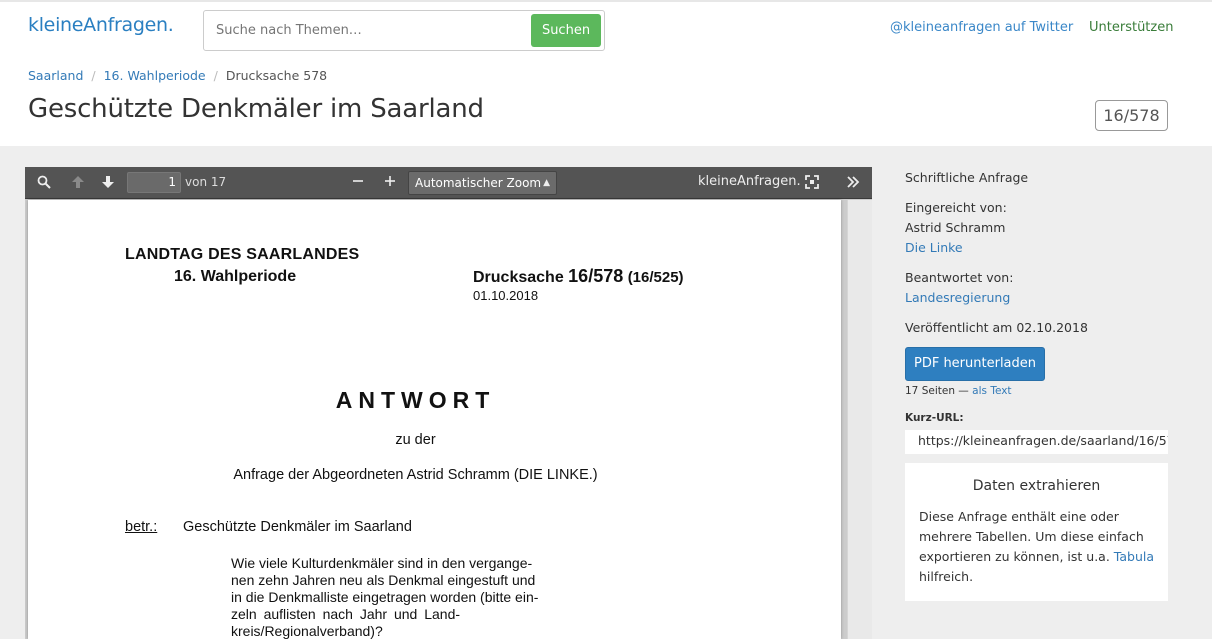 The height and width of the screenshot is (639, 1212). What do you see at coordinates (859, 419) in the screenshot?
I see `pdf-scrollbar` at bounding box center [859, 419].